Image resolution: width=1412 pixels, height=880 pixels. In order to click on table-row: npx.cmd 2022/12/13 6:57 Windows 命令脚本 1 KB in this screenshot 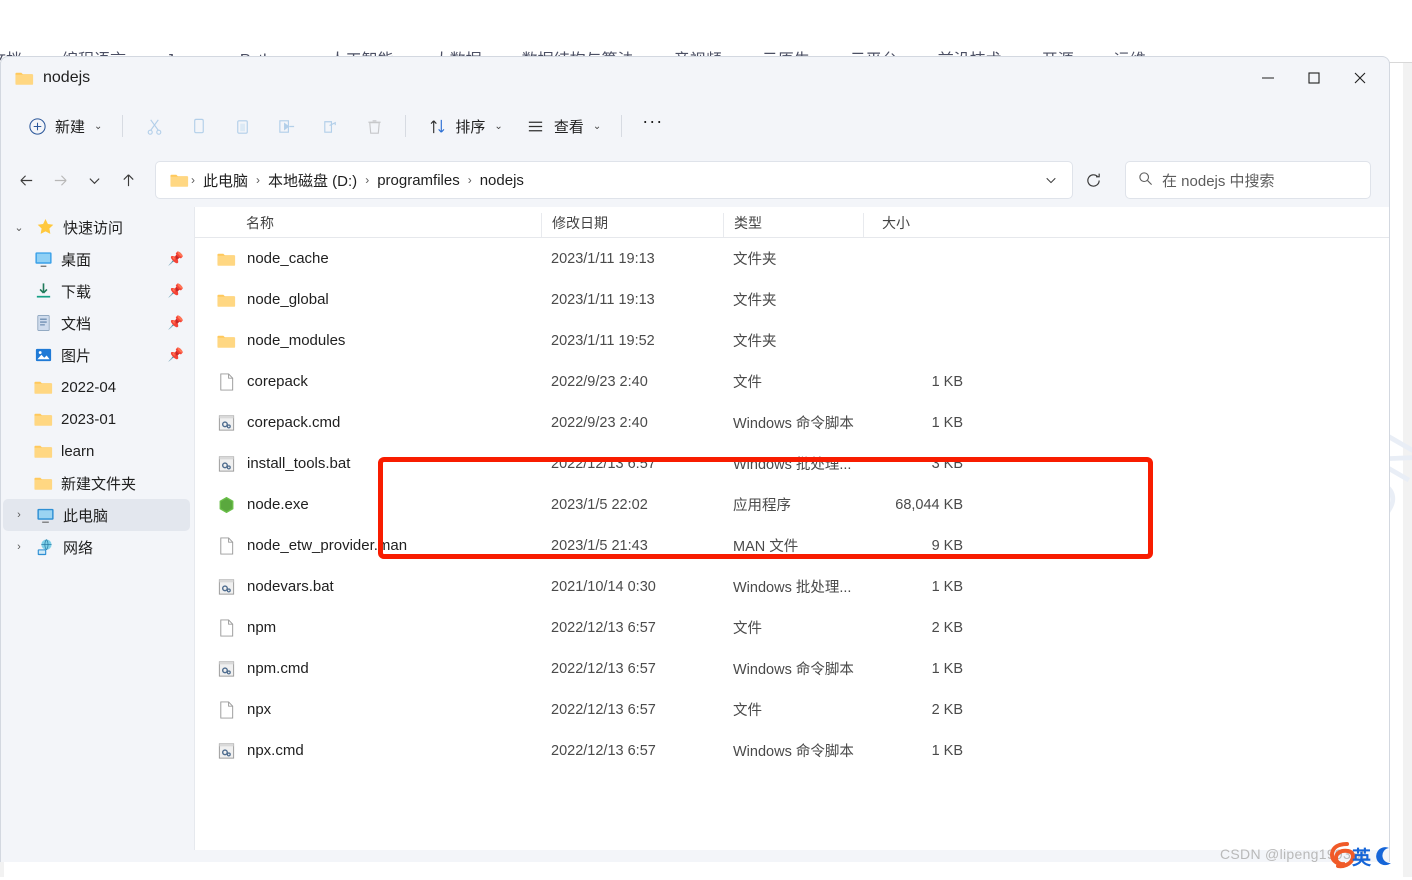, I will do `click(792, 750)`.